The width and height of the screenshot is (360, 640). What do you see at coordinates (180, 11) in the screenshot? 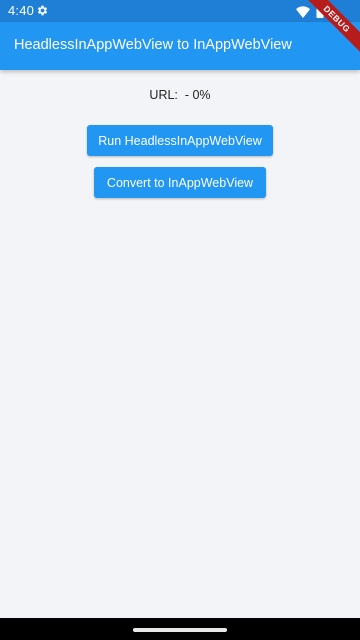
I see `status-bar: 4:40` at bounding box center [180, 11].